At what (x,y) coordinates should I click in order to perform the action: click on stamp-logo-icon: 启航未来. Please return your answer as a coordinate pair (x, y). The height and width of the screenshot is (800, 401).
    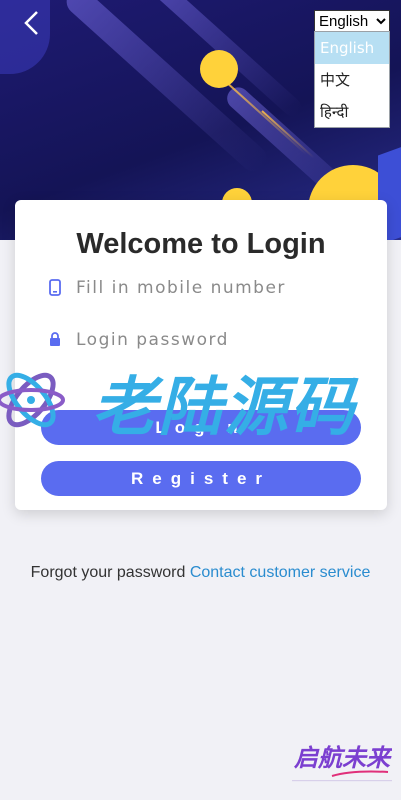
    Looking at the image, I should click on (342, 763).